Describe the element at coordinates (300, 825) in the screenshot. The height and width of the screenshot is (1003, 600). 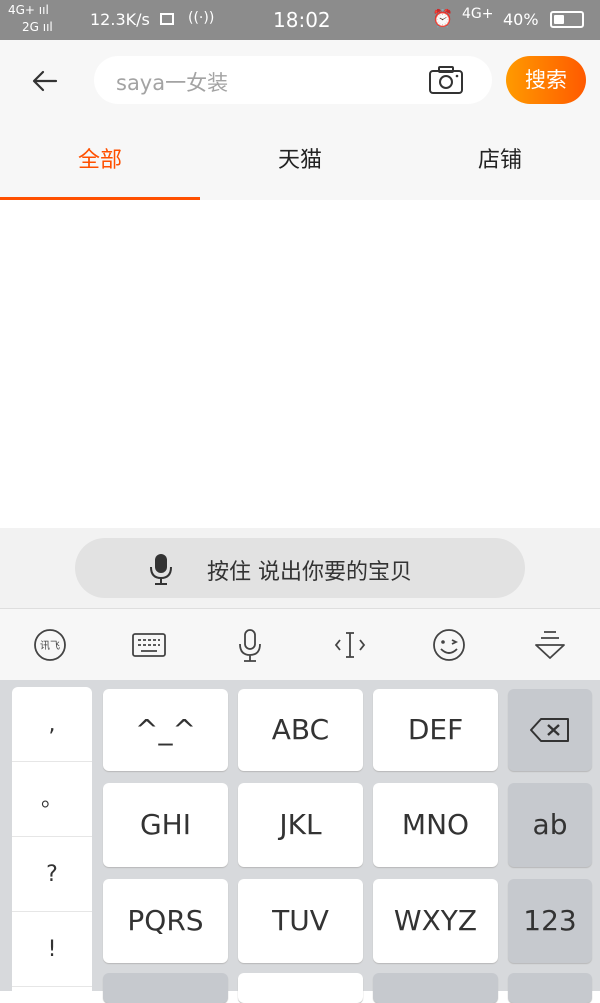
I see `key-jkl: JKL` at that location.